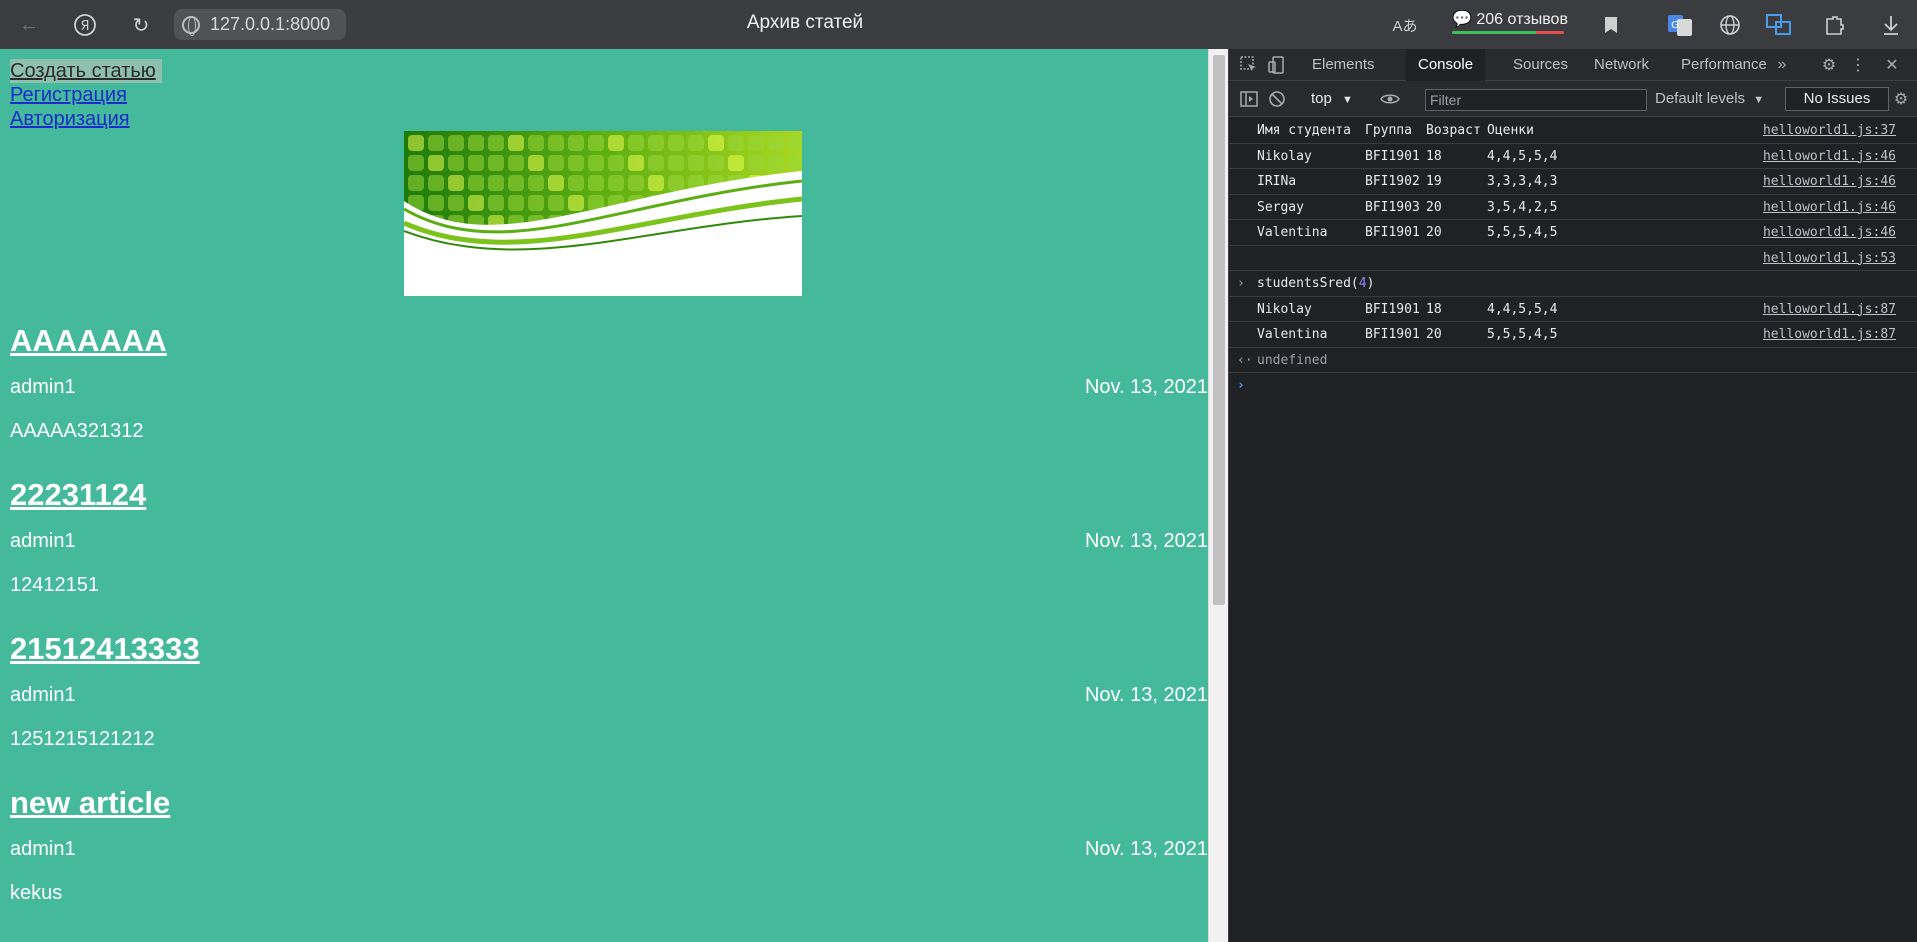 The width and height of the screenshot is (1917, 942). Describe the element at coordinates (1388, 130) in the screenshot. I see `header-group: Группа` at that location.